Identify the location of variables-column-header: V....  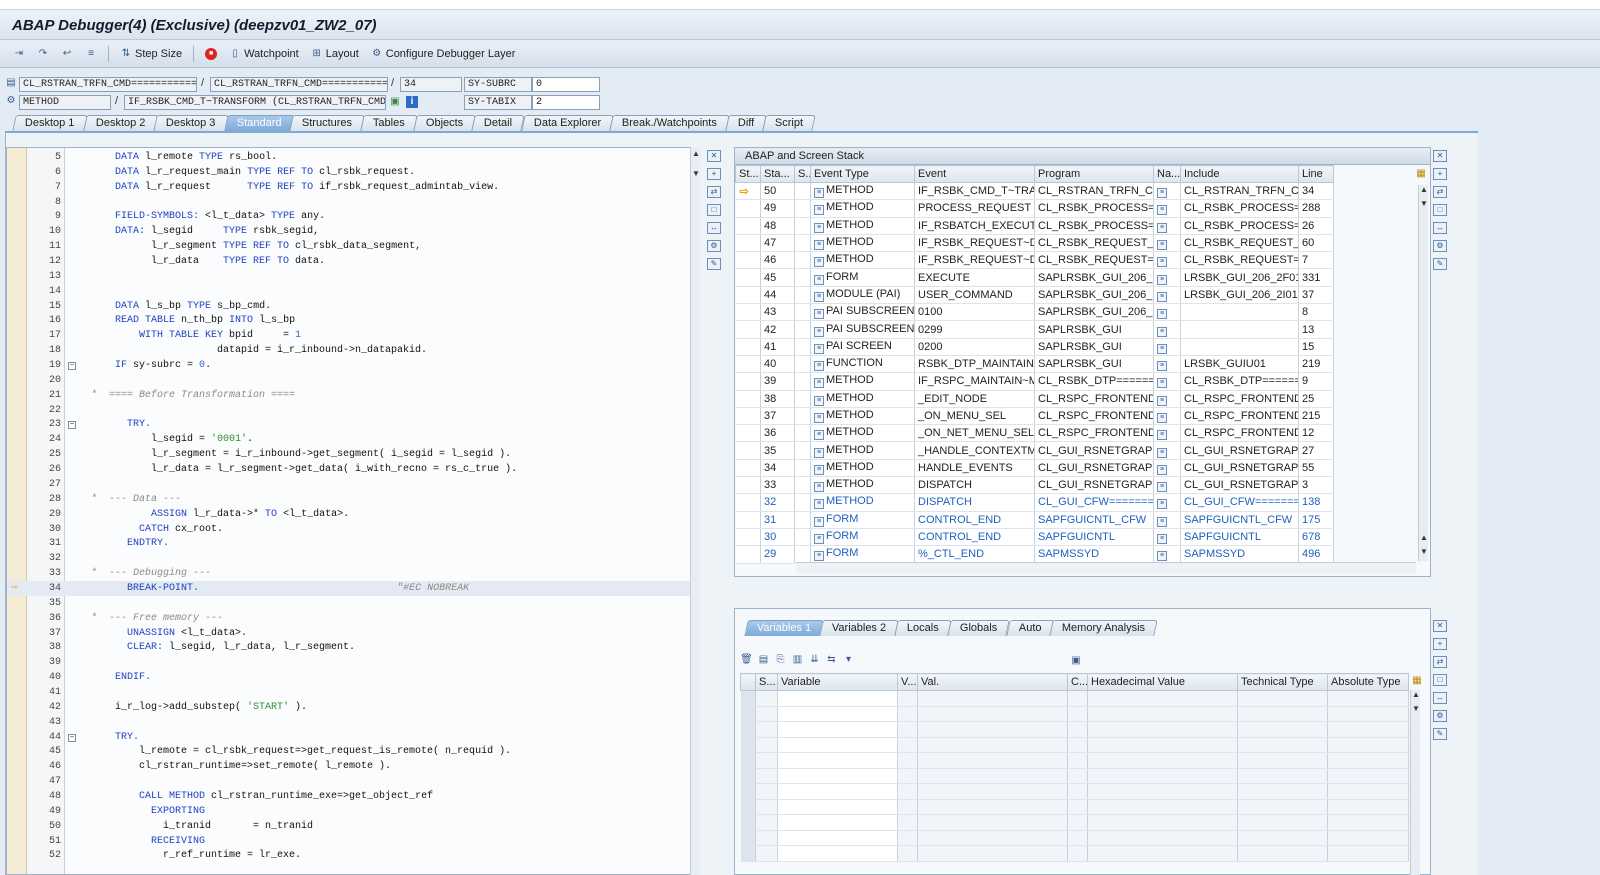
(907, 682).